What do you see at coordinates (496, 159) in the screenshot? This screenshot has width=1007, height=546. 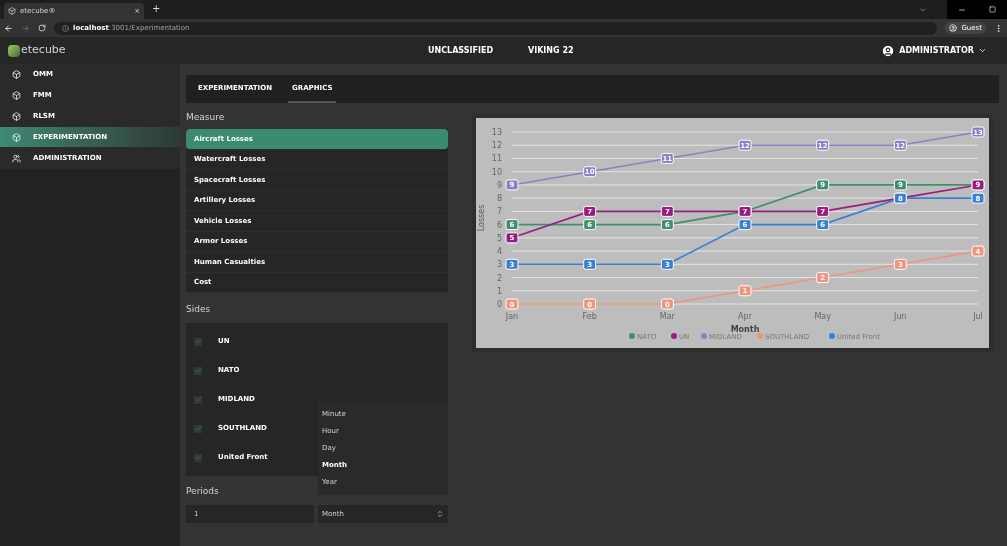 I see `y-tick-label: 11` at bounding box center [496, 159].